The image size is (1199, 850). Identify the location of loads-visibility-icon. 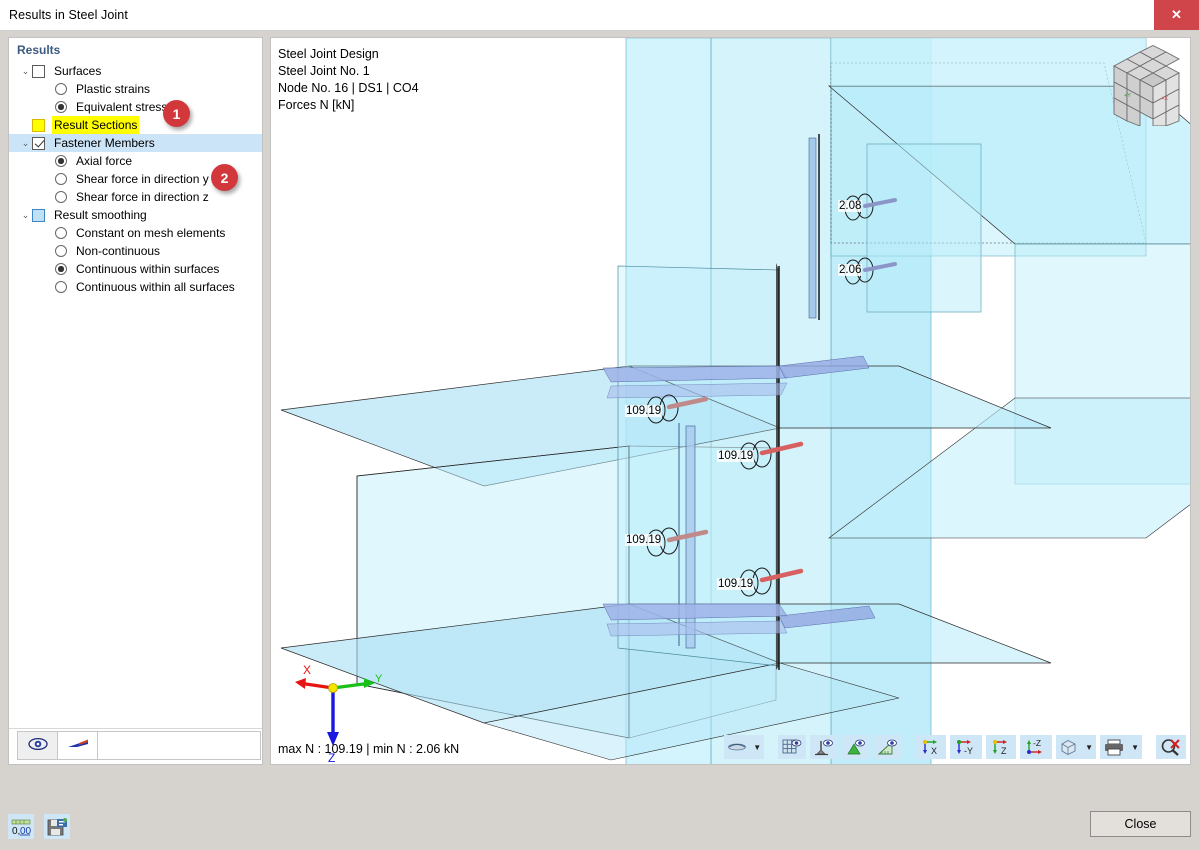
(856, 747).